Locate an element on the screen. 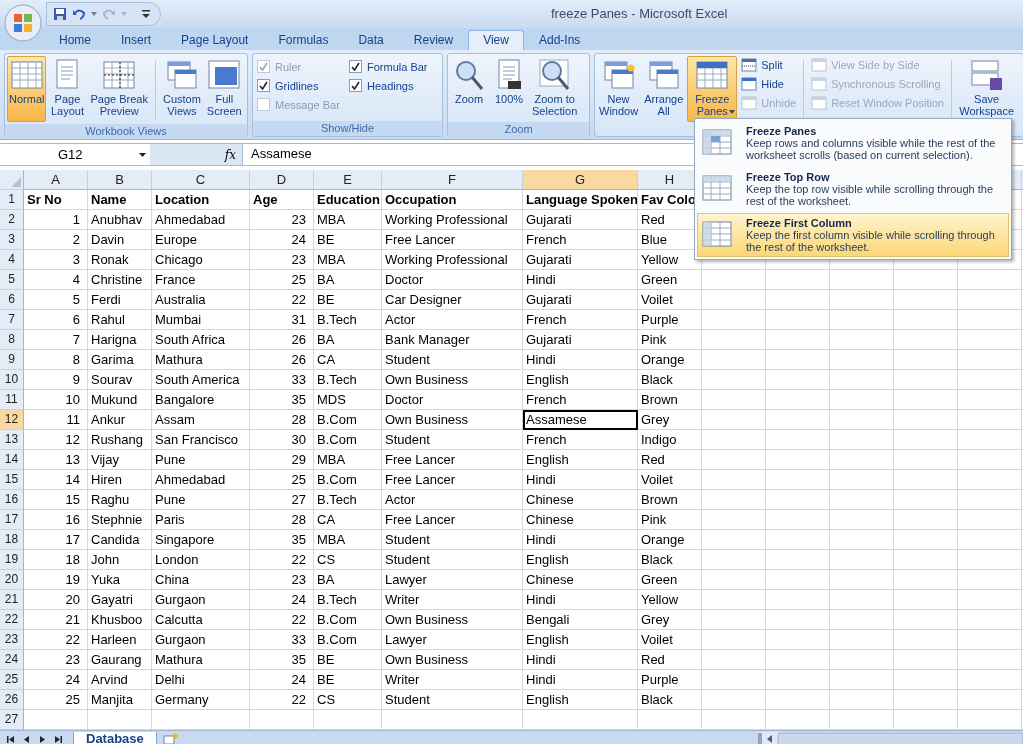  window-title: freeze Panes - Microsoft Excel is located at coordinates (639, 13).